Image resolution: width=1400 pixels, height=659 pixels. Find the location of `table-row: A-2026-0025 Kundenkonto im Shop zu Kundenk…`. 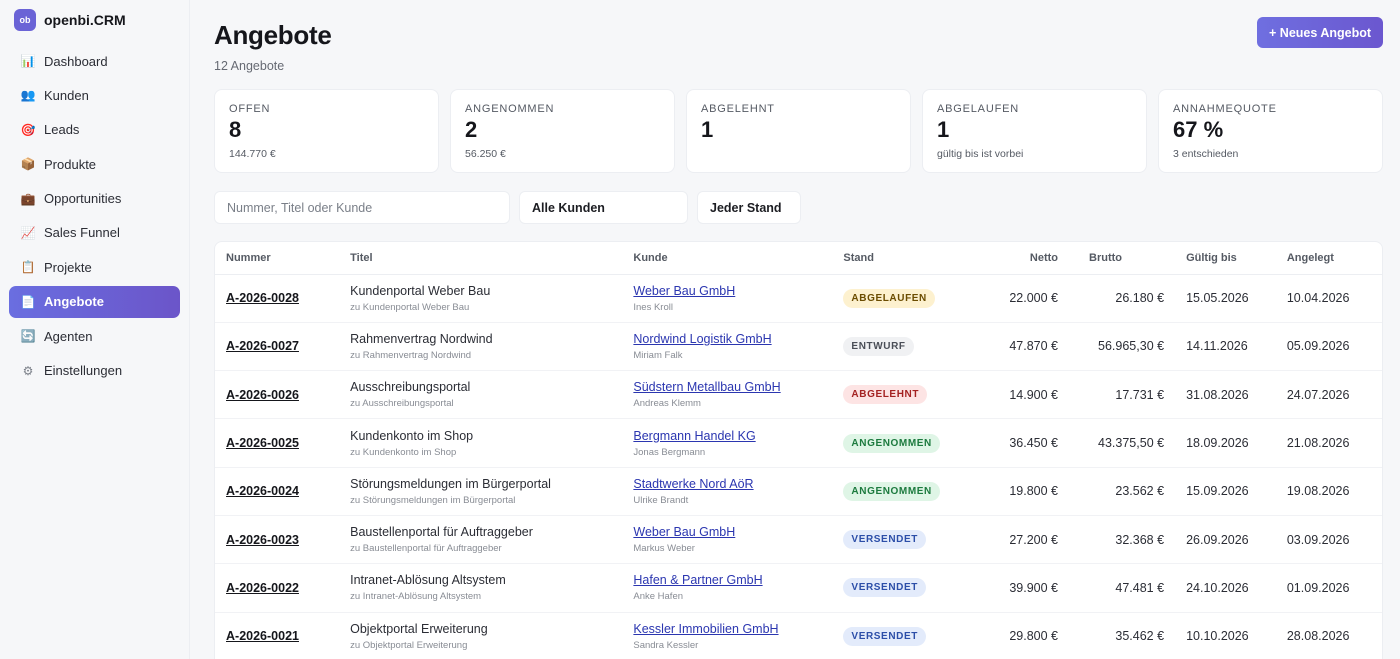

table-row: A-2026-0025 Kundenkonto im Shop zu Kundenk… is located at coordinates (798, 443).